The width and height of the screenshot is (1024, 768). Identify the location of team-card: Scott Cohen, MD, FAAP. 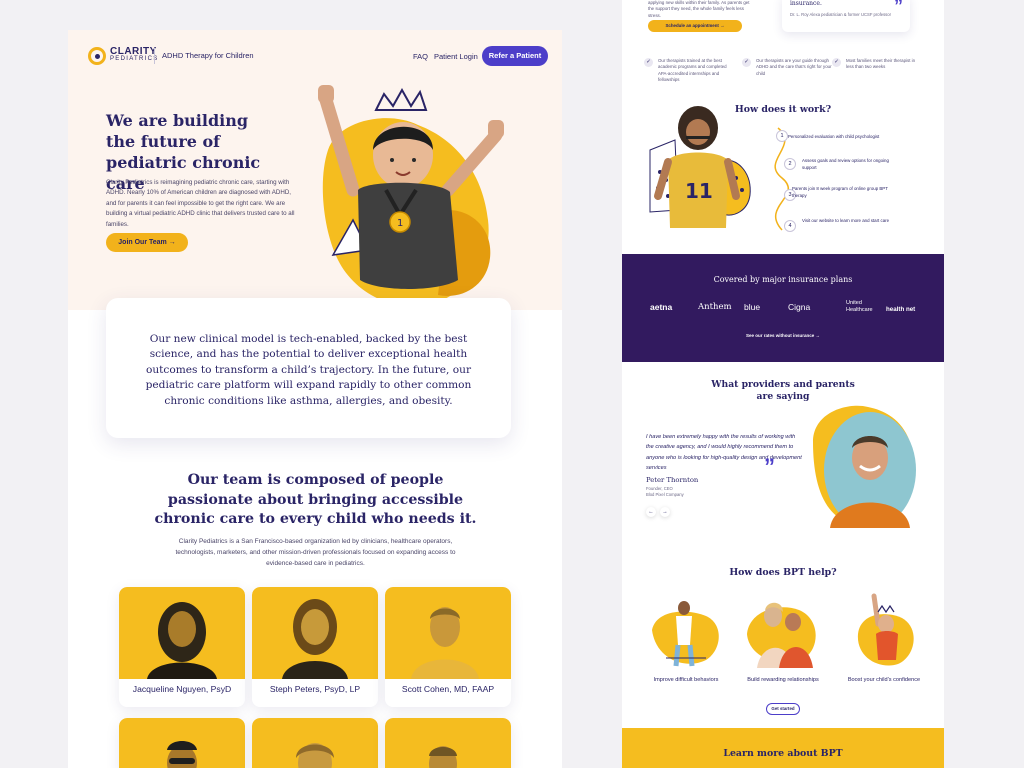
(448, 647).